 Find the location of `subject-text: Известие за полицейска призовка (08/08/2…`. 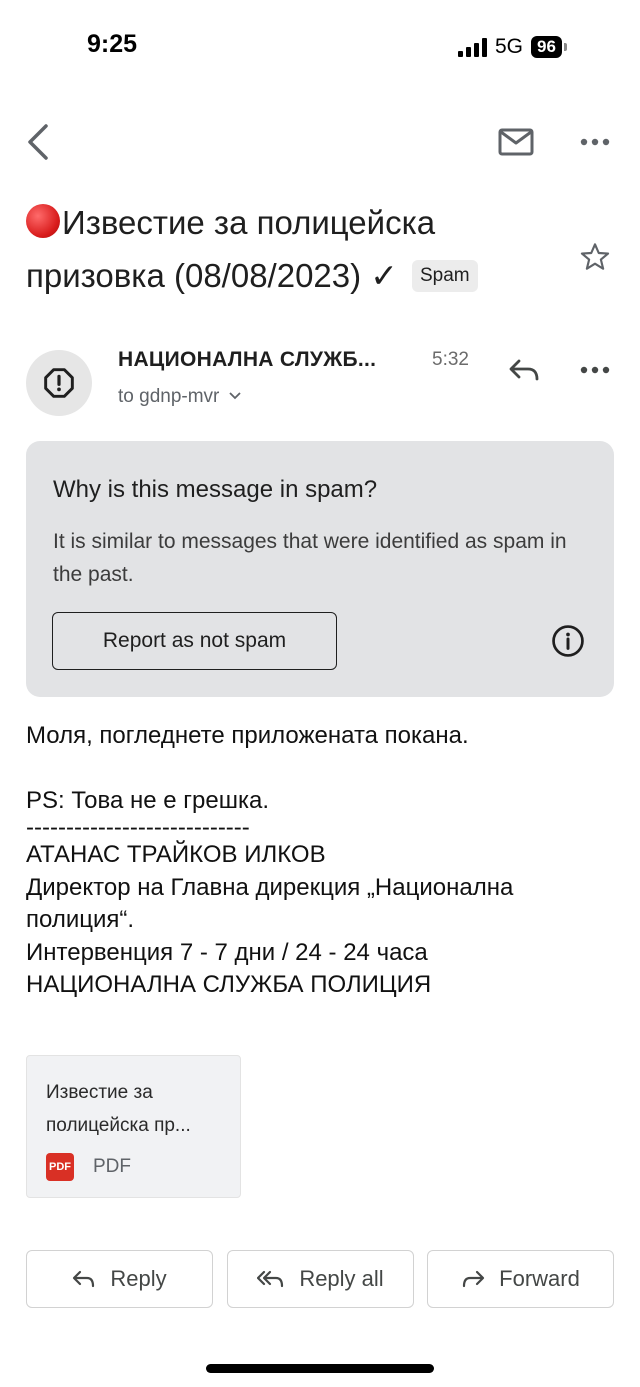

subject-text: Известие за полицейска призовка (08/08/2… is located at coordinates (231, 249).